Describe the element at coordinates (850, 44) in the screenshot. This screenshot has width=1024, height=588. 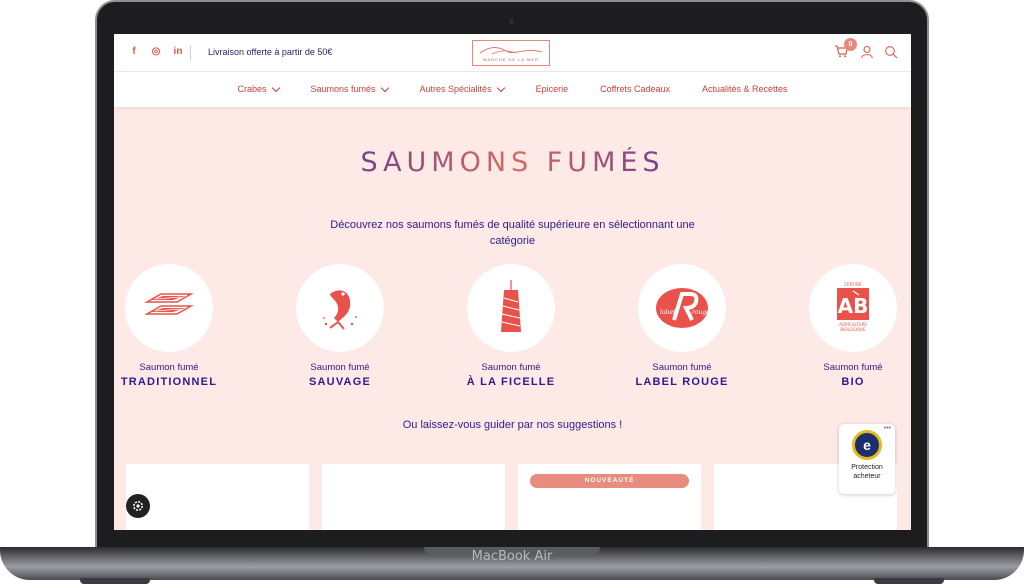
I see `cart-count-badge: 0` at that location.